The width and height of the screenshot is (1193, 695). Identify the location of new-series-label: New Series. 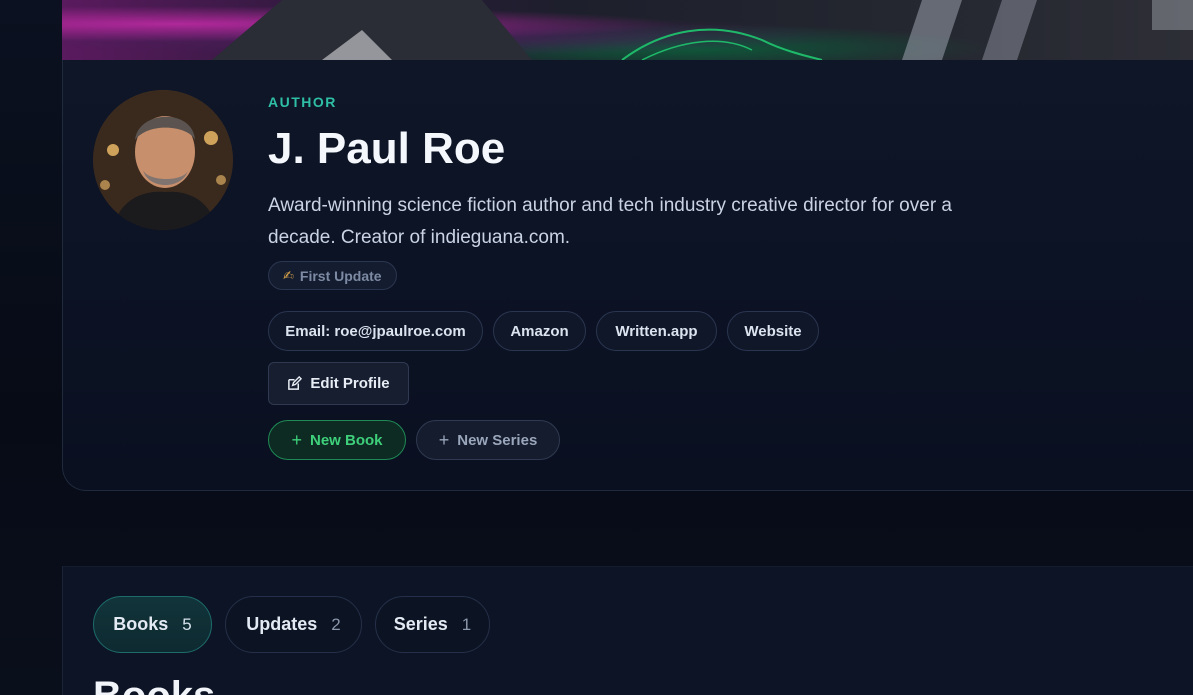
(497, 440).